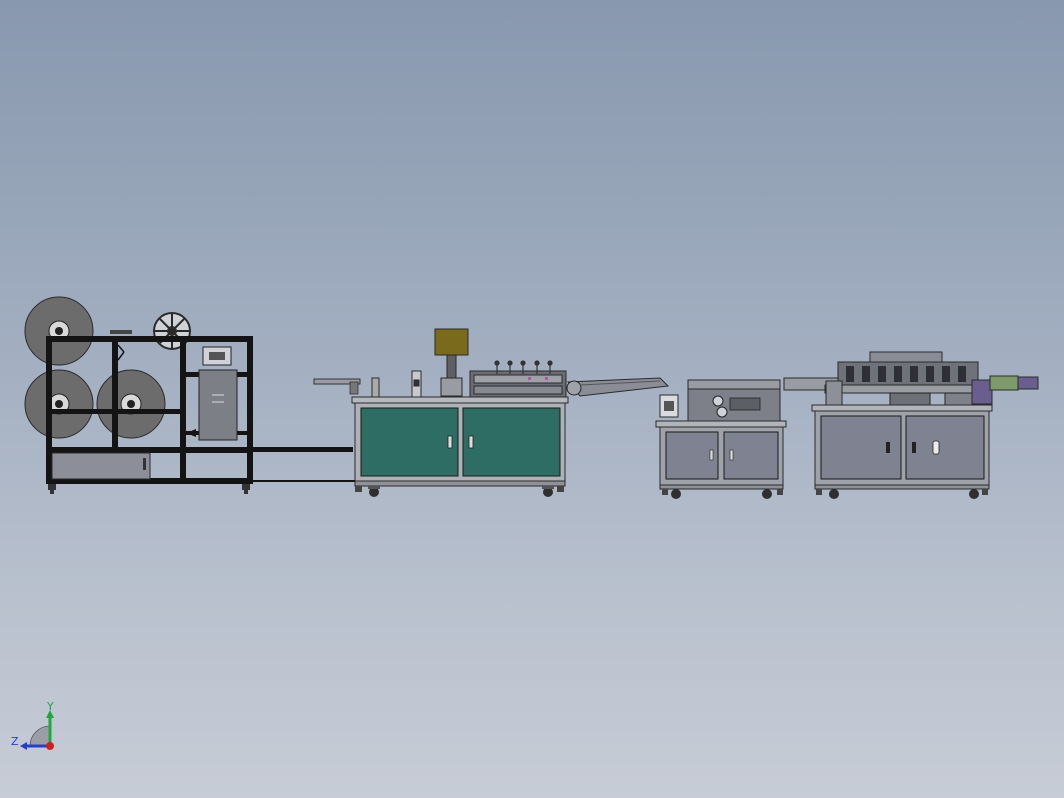 This screenshot has width=1064, height=798. What do you see at coordinates (459, 491) in the screenshot?
I see `forming-casters` at bounding box center [459, 491].